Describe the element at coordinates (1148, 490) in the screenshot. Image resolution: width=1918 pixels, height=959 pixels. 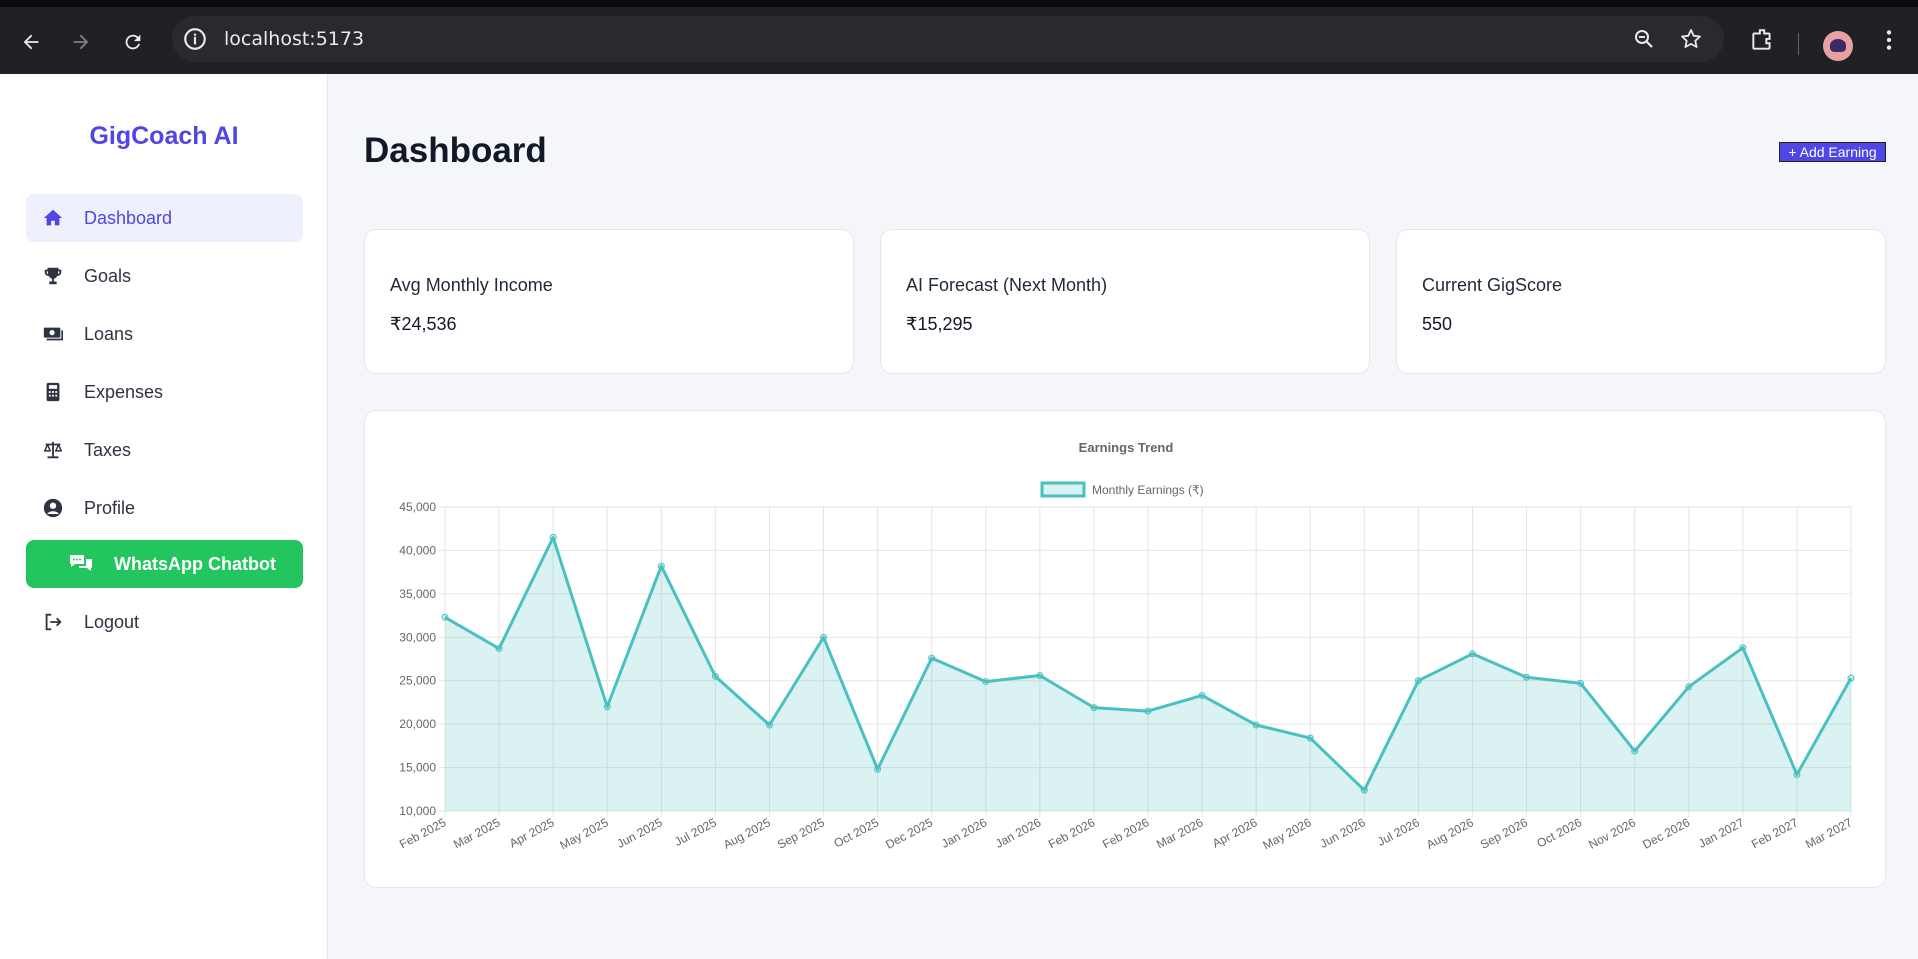
I see `legend-label: Monthly Earnings (₹)` at that location.